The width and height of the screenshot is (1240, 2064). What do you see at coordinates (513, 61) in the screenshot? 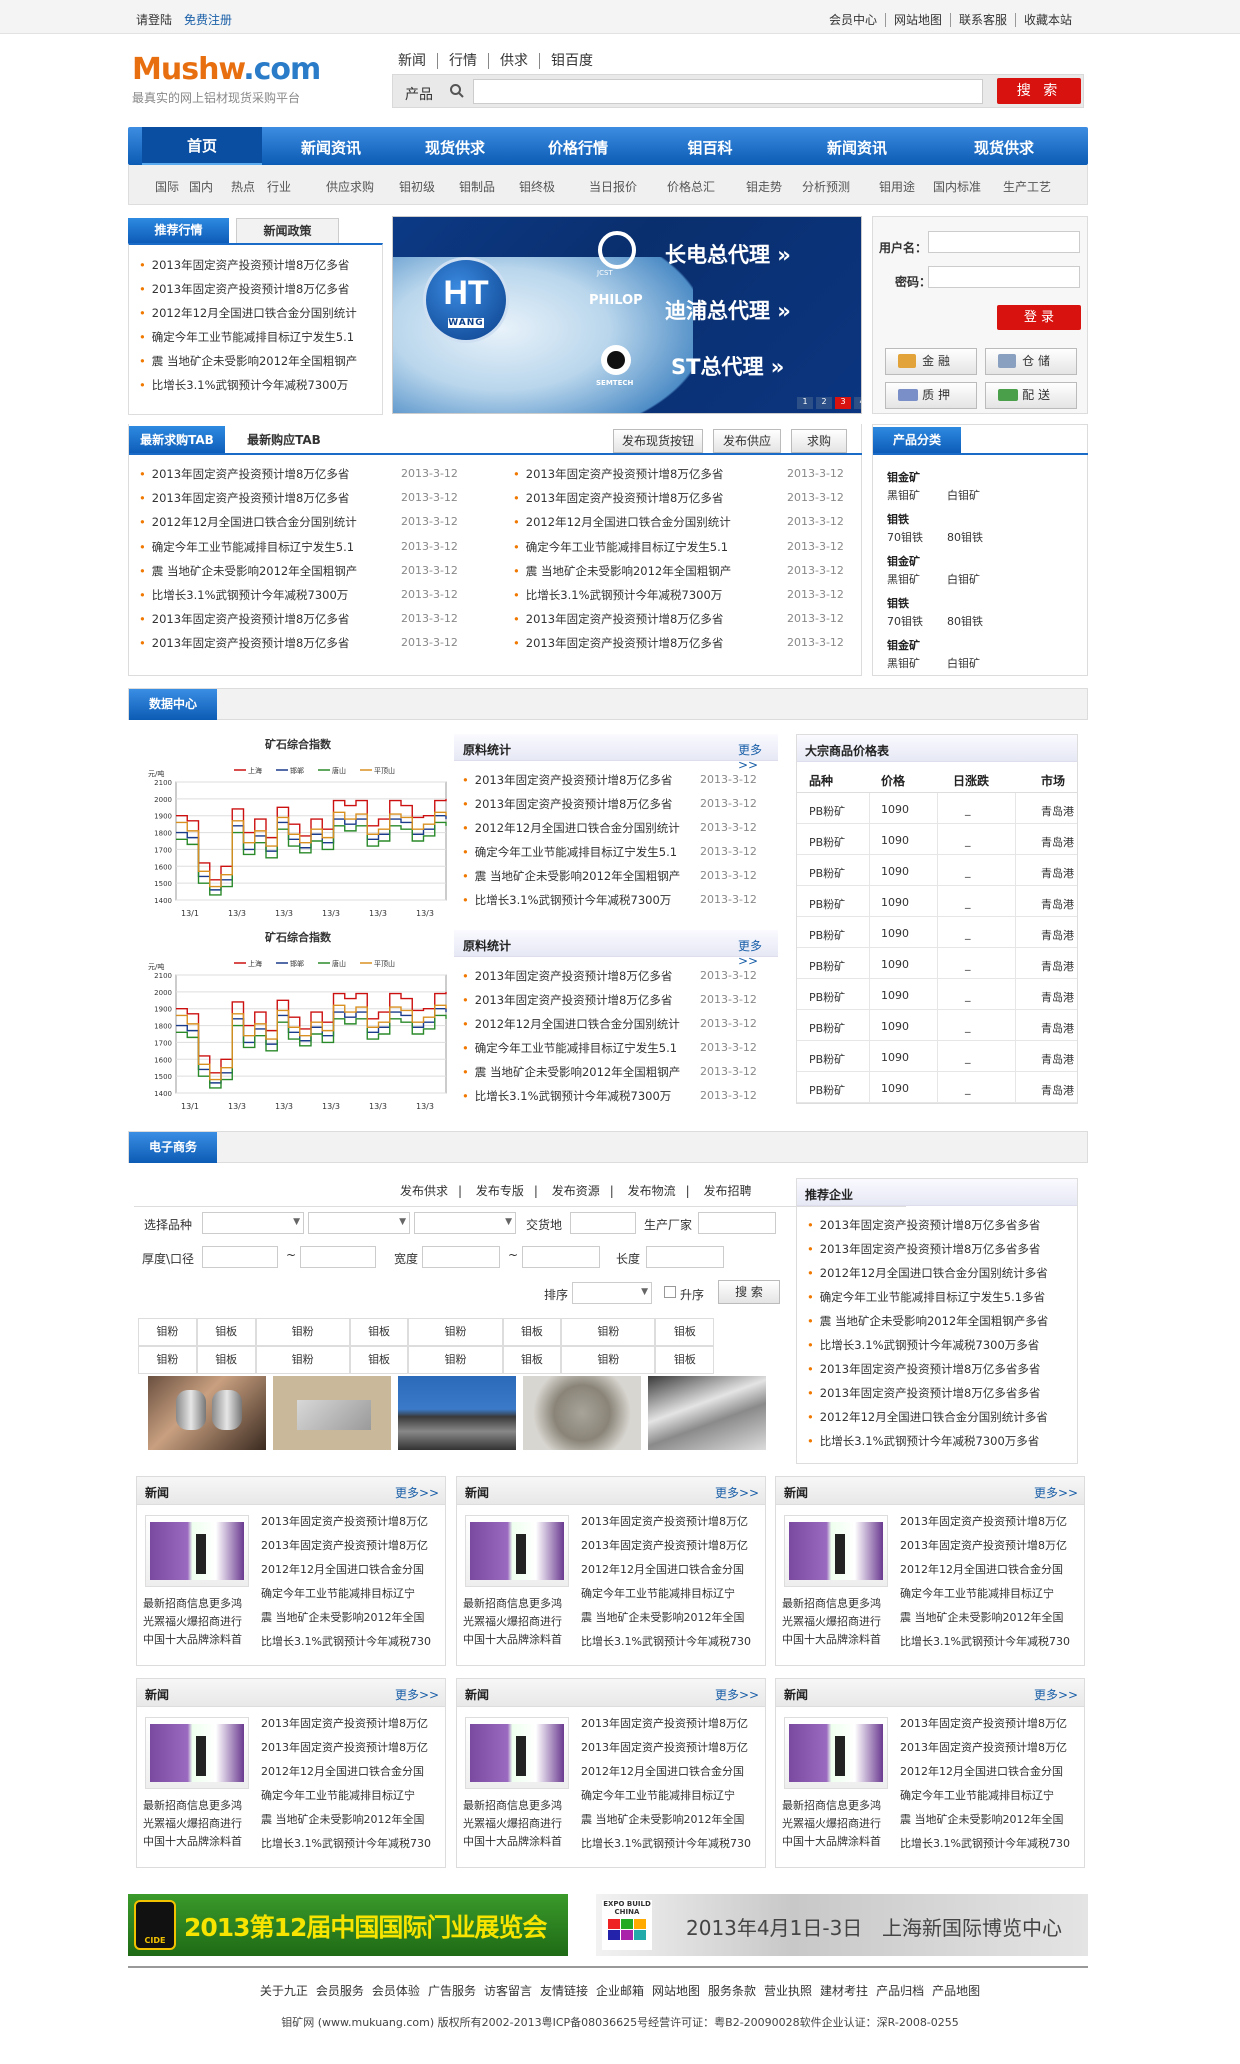
I see `header-nav-supply: 供求` at bounding box center [513, 61].